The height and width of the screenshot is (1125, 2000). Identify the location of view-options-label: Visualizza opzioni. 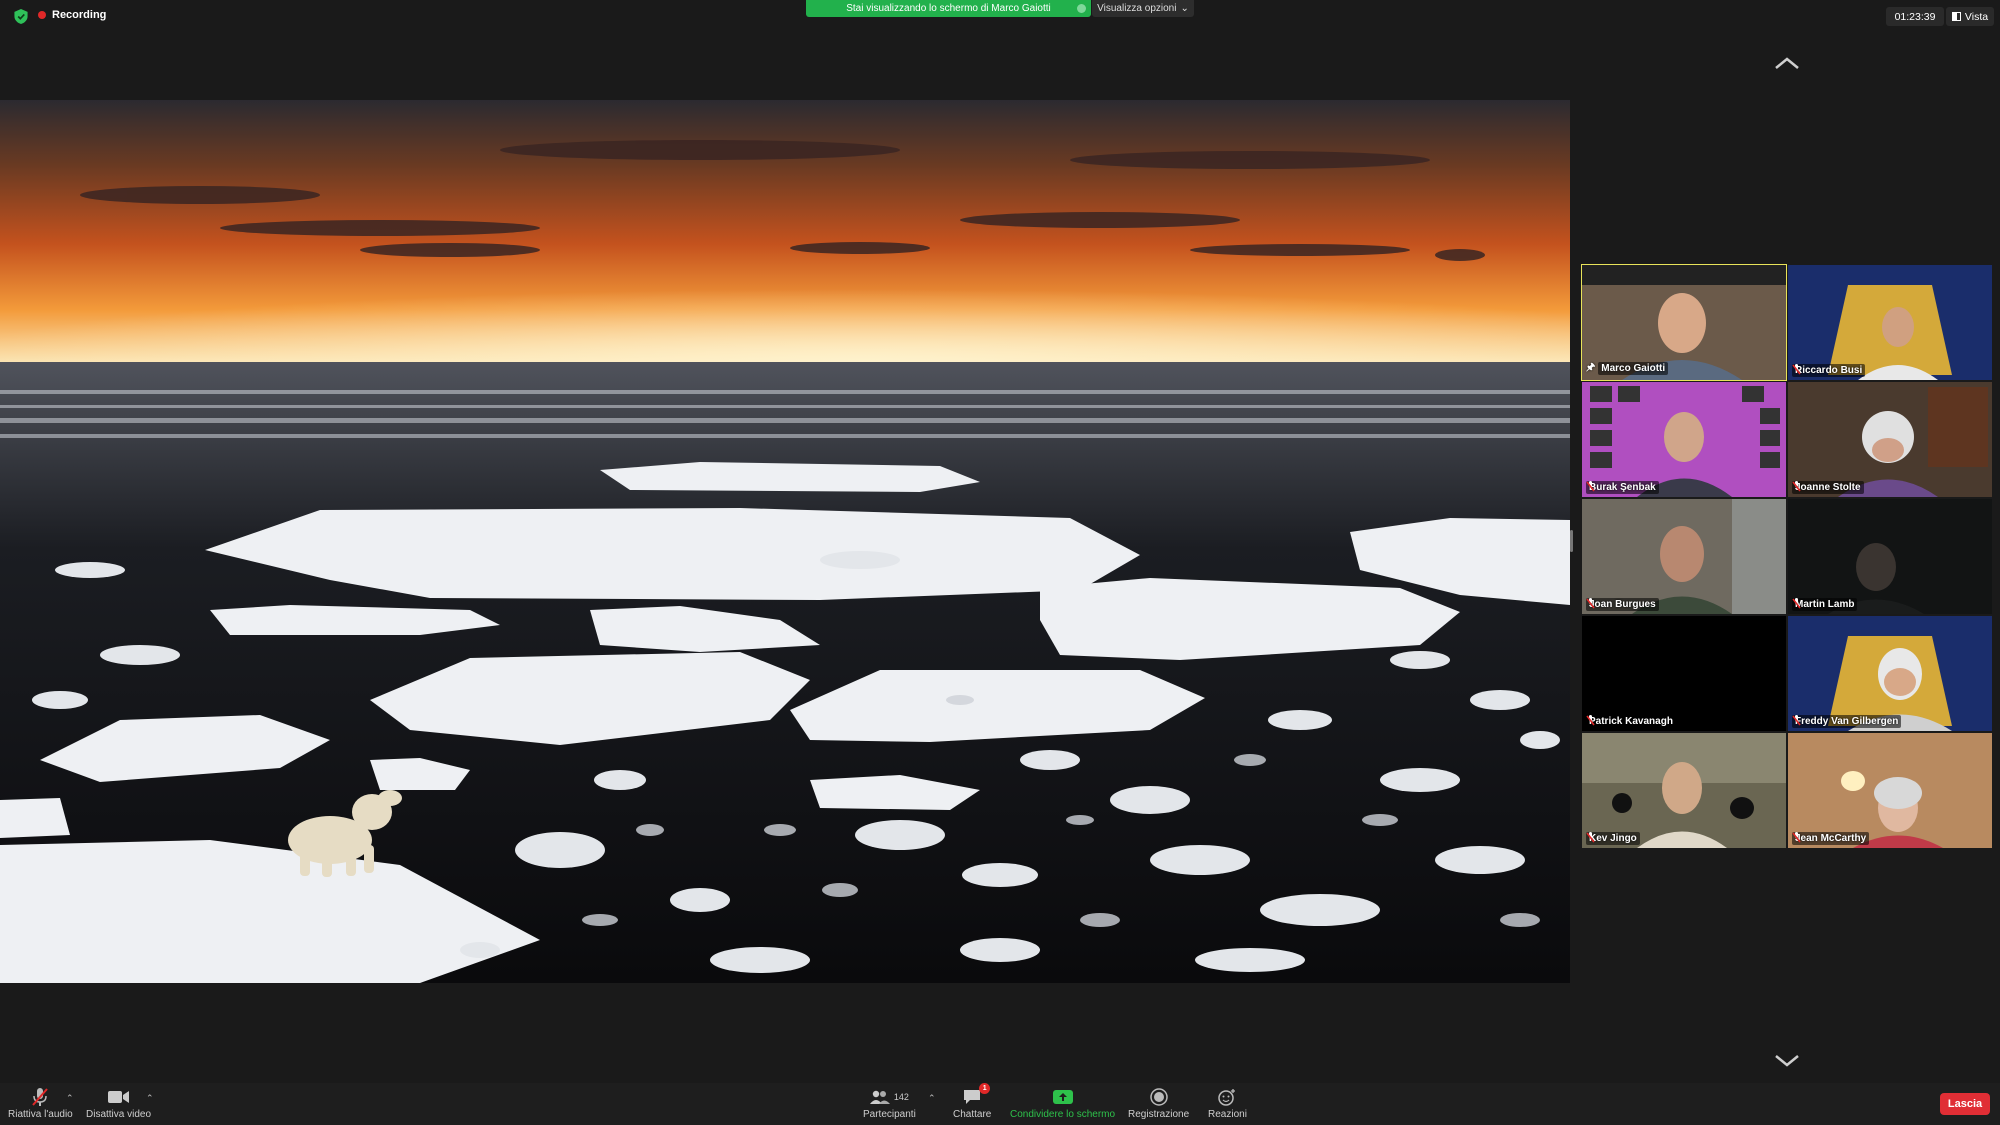
(1137, 8).